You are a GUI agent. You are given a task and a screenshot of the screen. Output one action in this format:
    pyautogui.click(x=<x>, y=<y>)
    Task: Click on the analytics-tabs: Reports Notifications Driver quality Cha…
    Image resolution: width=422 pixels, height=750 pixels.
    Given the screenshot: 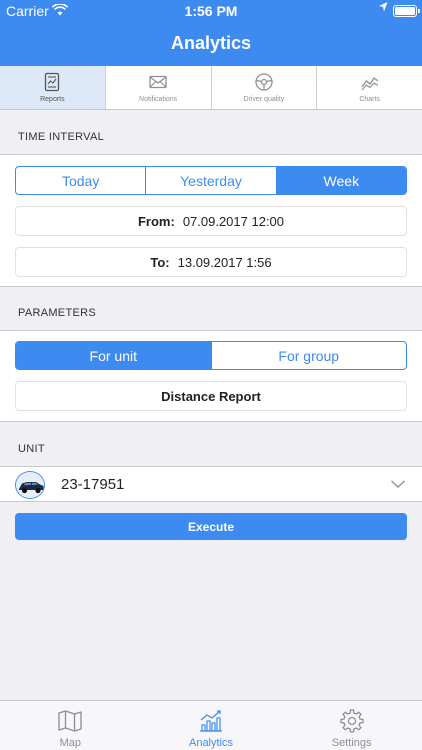 What is the action you would take?
    pyautogui.click(x=211, y=88)
    